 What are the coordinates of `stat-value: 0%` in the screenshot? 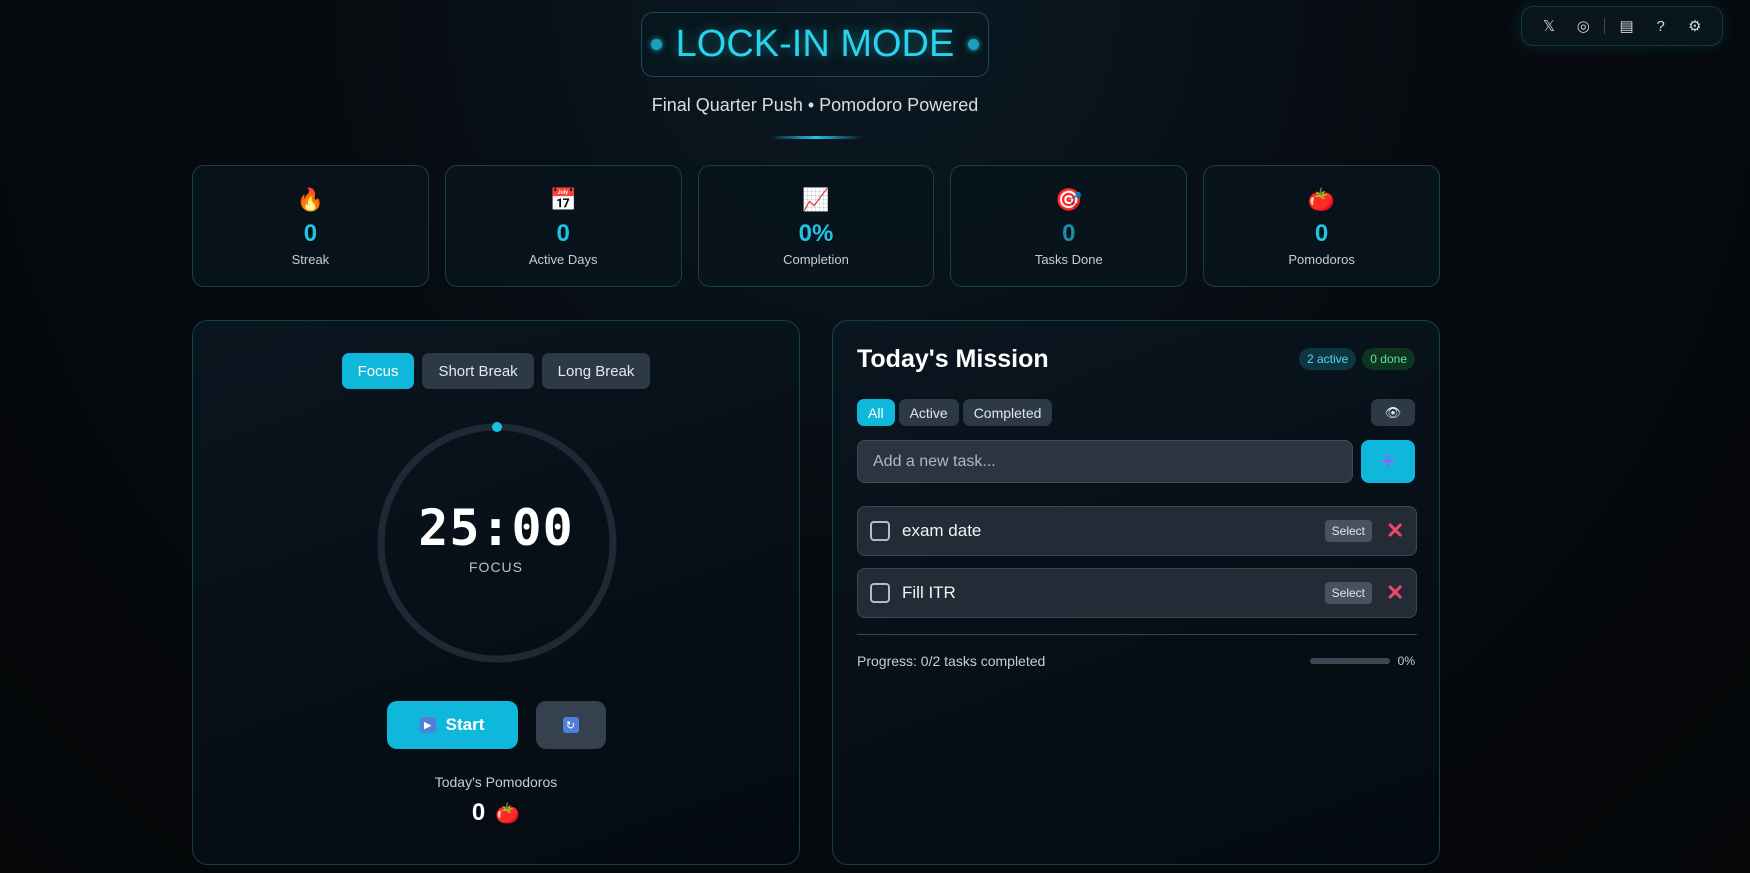 It's located at (816, 233).